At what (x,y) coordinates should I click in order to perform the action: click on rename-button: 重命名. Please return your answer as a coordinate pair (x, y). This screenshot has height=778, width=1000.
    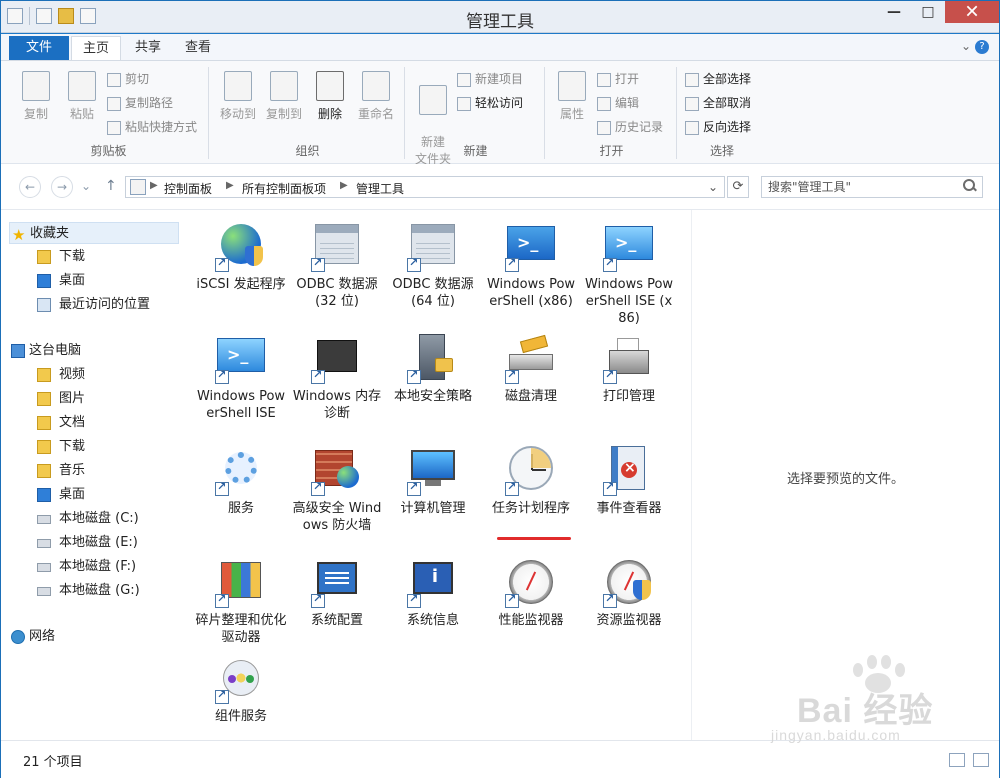
    Looking at the image, I should click on (376, 96).